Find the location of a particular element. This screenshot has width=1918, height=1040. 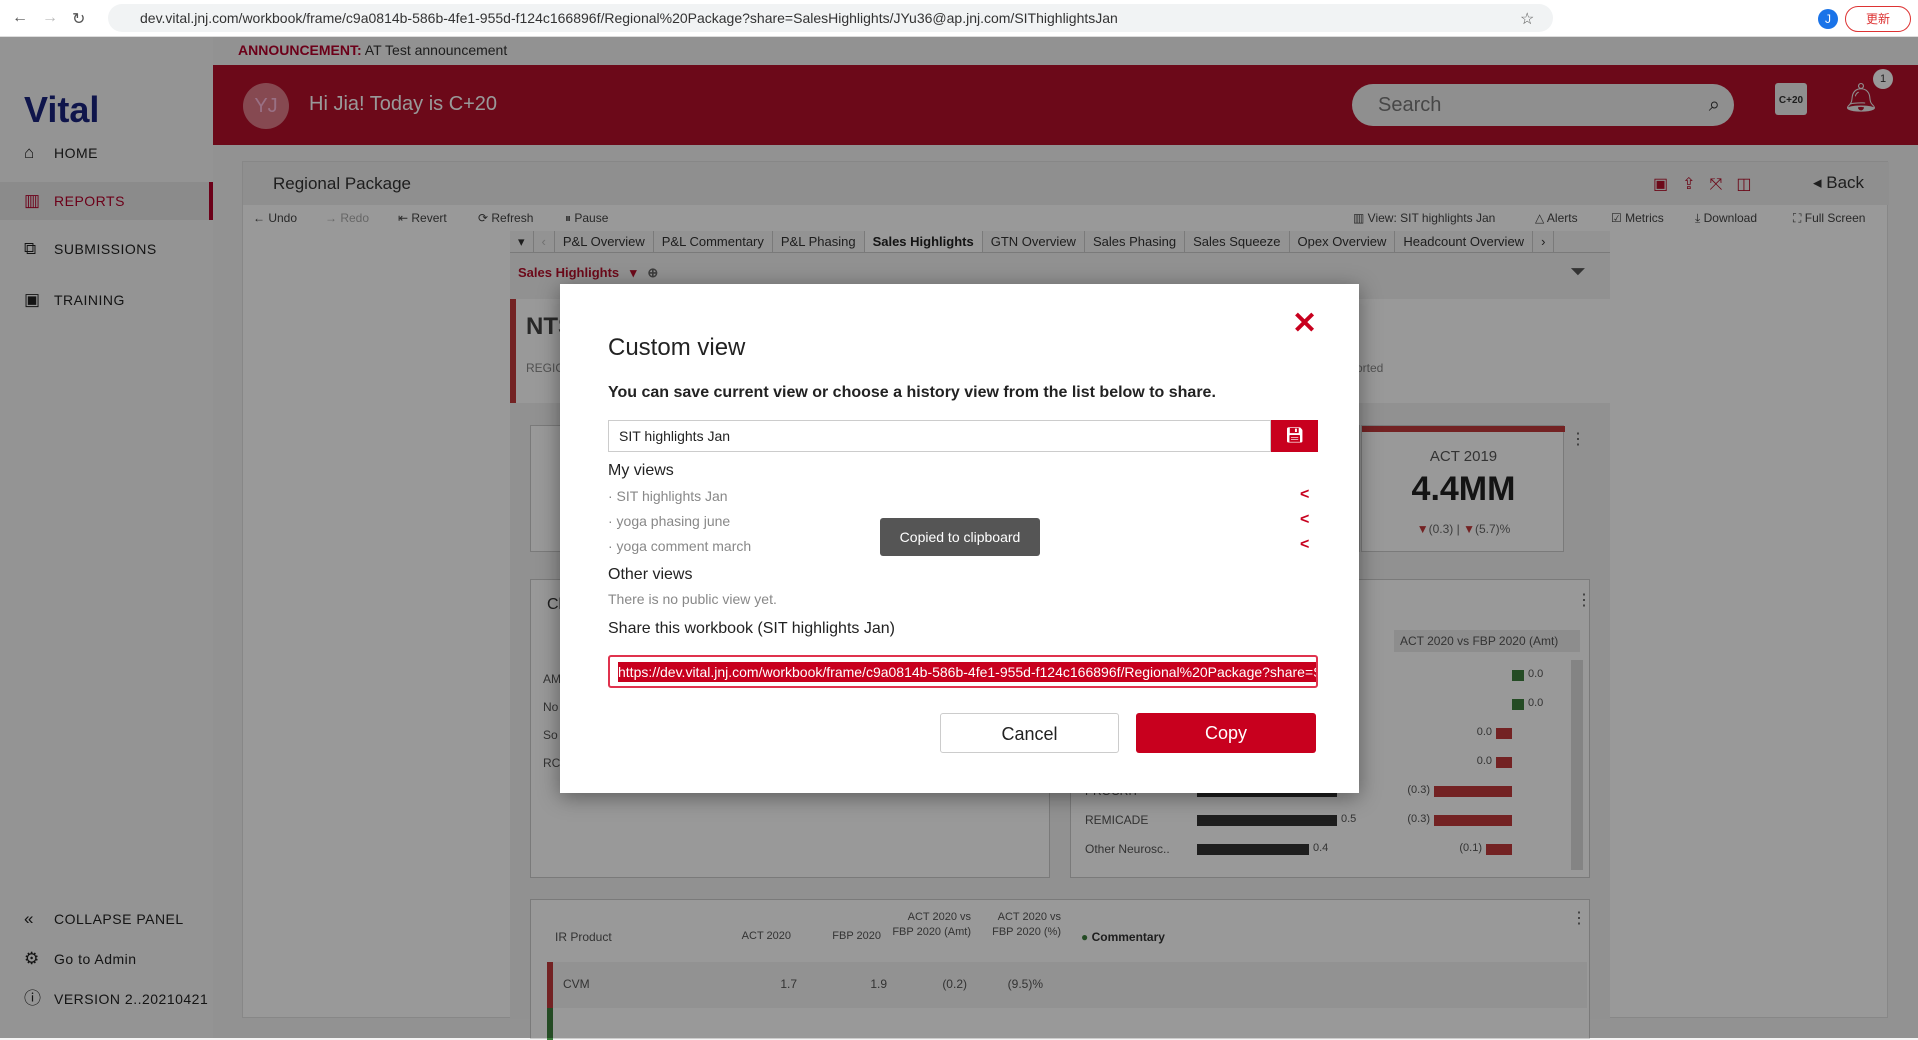

no-public-view-text: There is no public view yet. is located at coordinates (692, 599).